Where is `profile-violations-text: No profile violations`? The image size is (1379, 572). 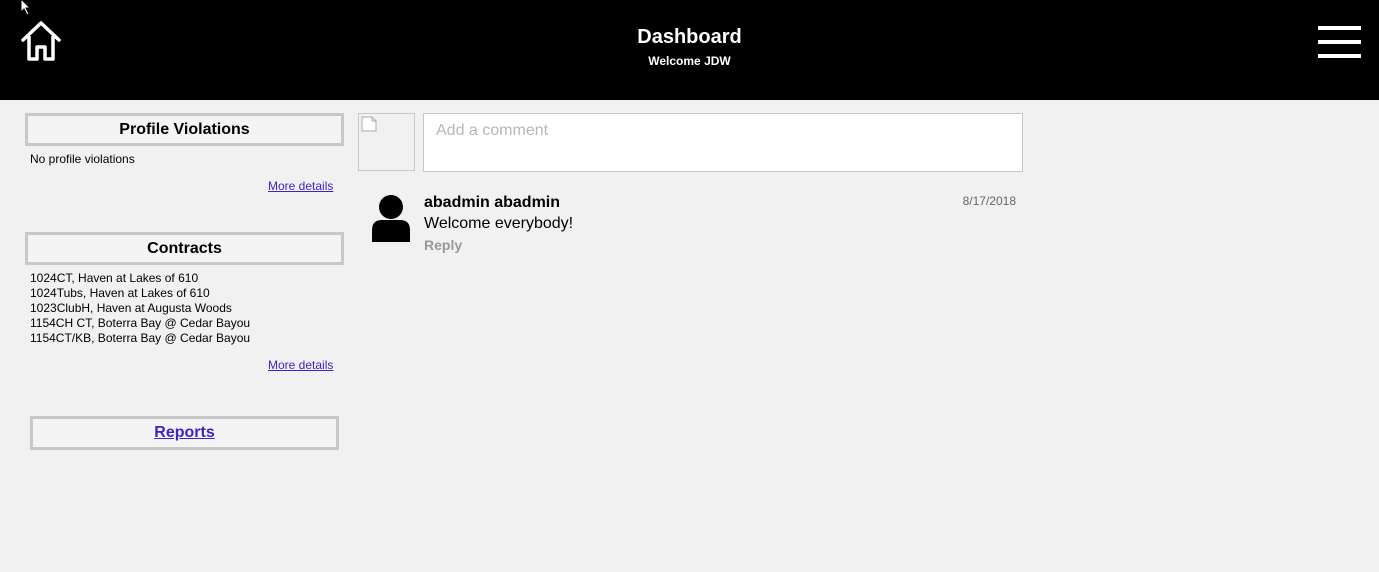
profile-violations-text: No profile violations is located at coordinates (82, 159).